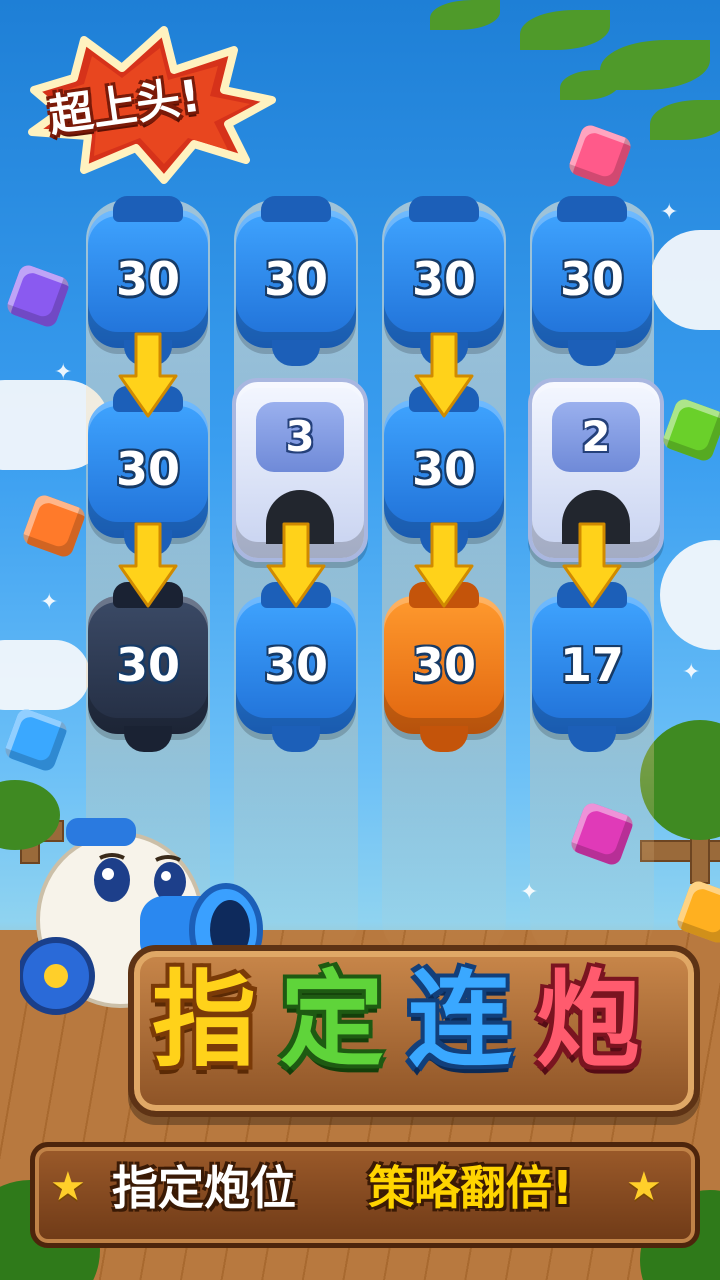 Image resolution: width=720 pixels, height=1280 pixels. What do you see at coordinates (460, 1020) in the screenshot?
I see `title-char-3: 连` at bounding box center [460, 1020].